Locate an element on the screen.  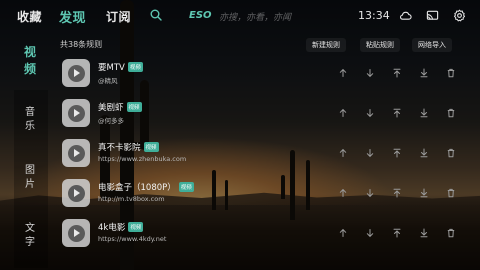
tab-favorites: 收藏 is located at coordinates (29, 16).